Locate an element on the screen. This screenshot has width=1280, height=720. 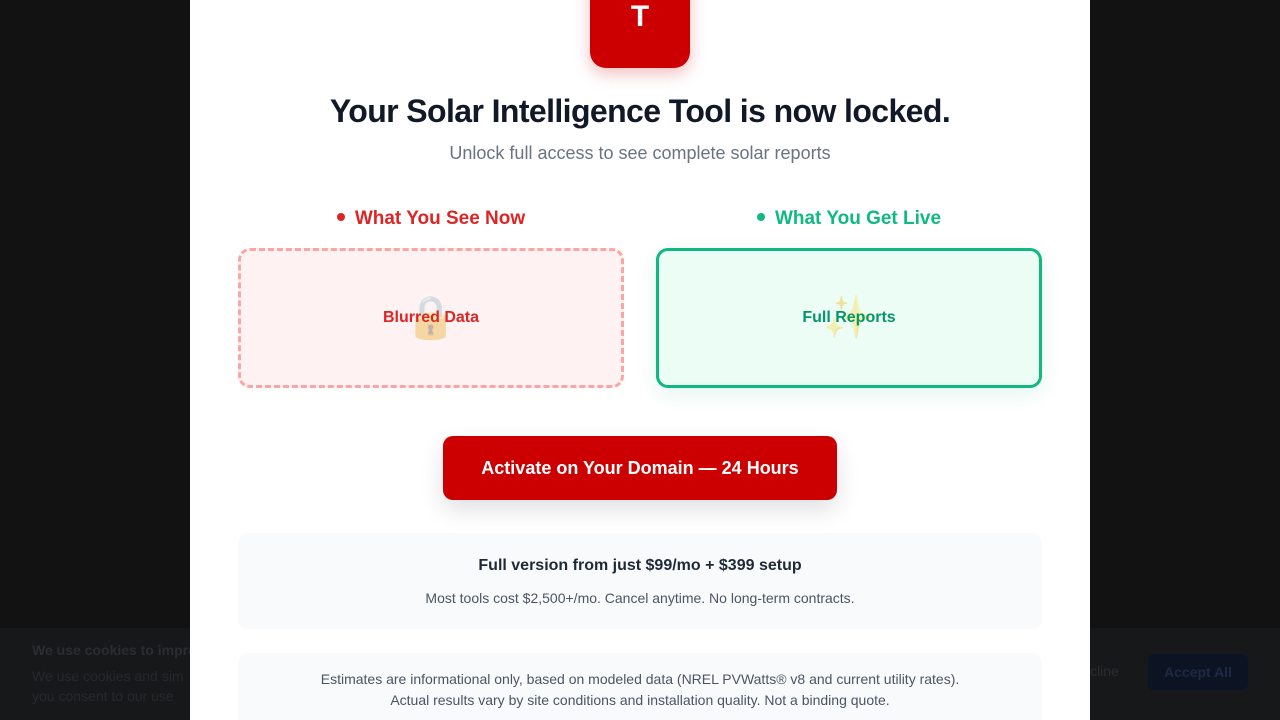
full-reports-card: ✨ Full Reports is located at coordinates (849, 318).